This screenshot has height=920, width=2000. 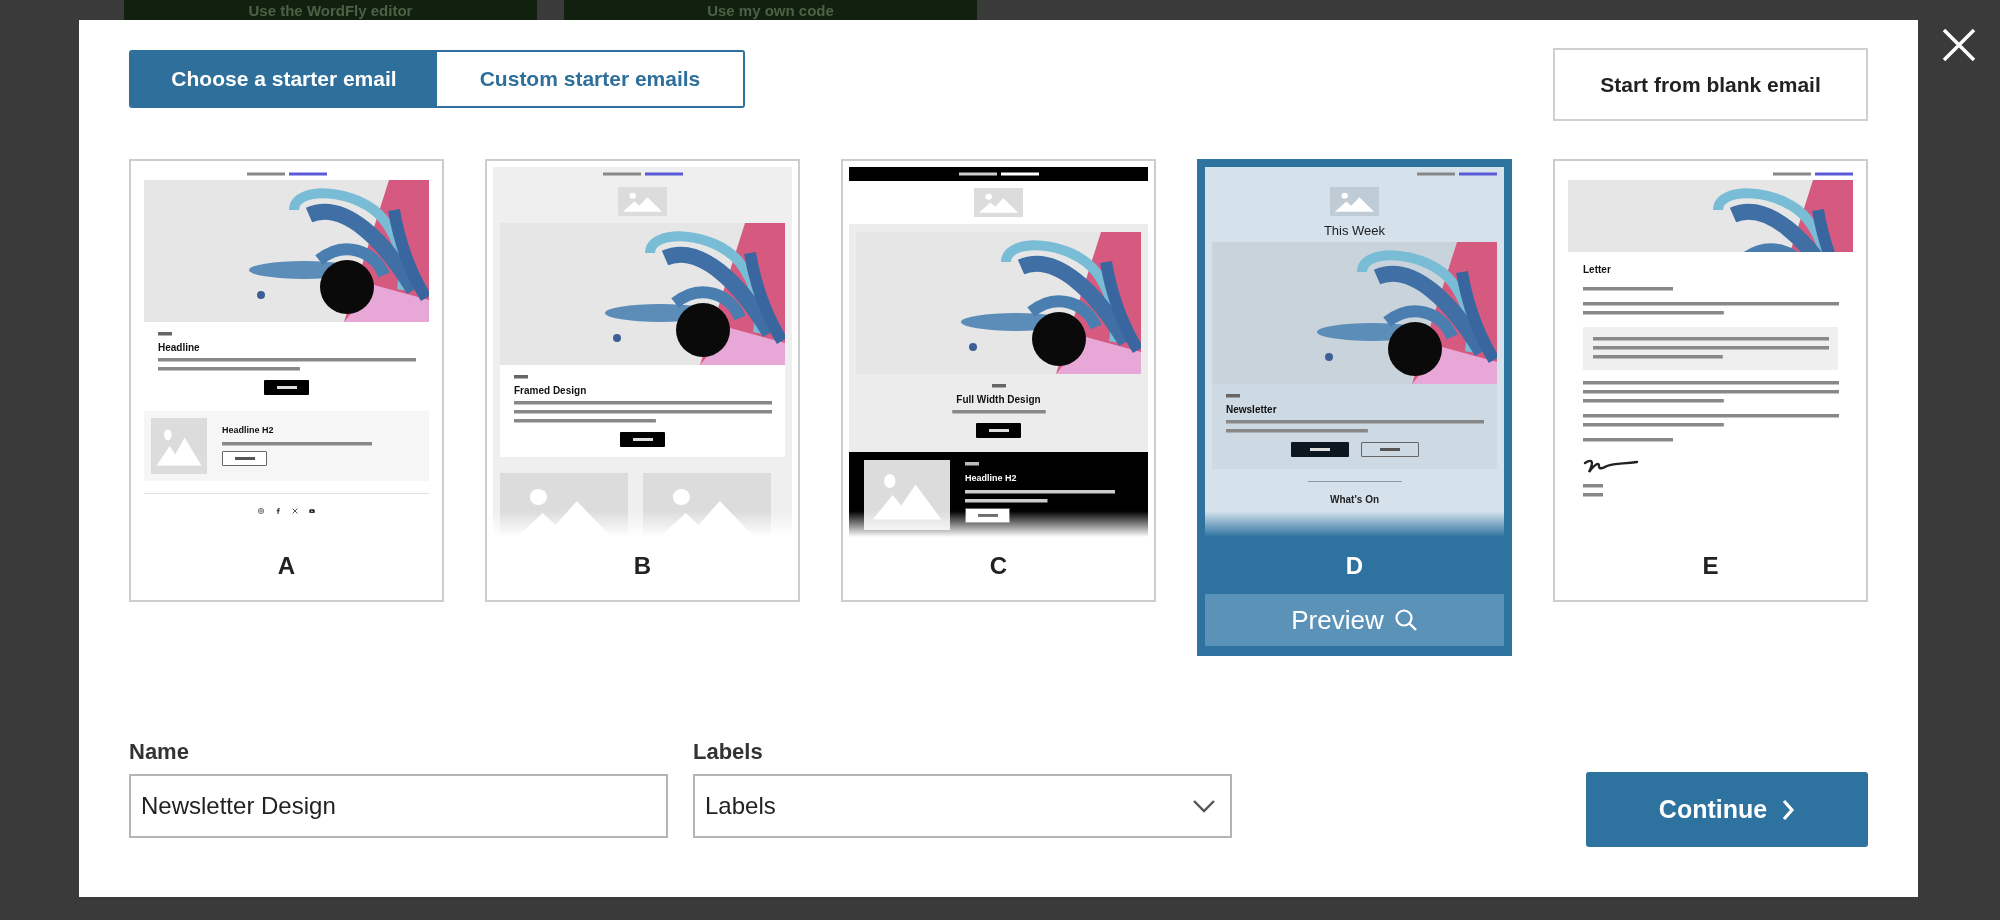 I want to click on design-letter: E, so click(x=1710, y=565).